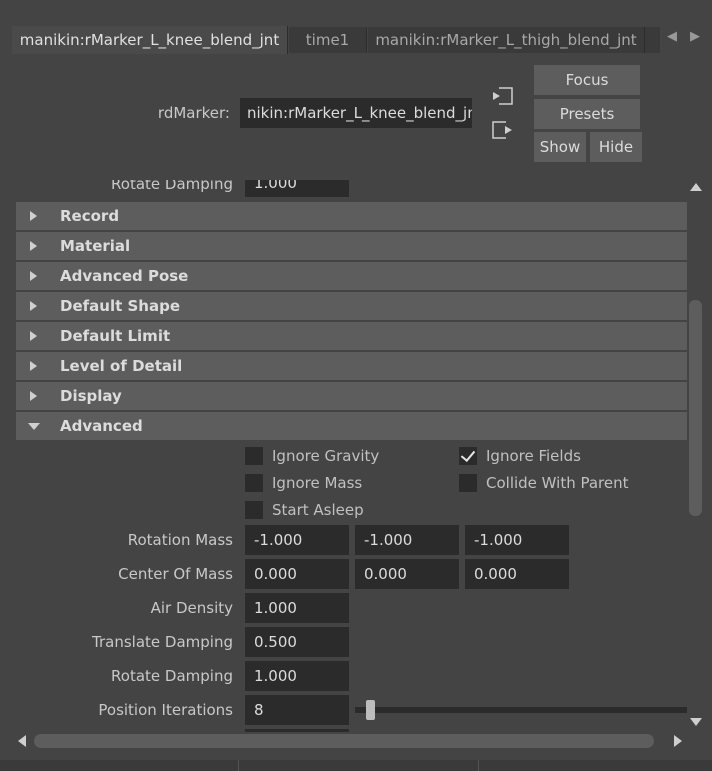 Image resolution: width=712 pixels, height=771 pixels. Describe the element at coordinates (297, 710) in the screenshot. I see `position-iterations-field: 8` at that location.